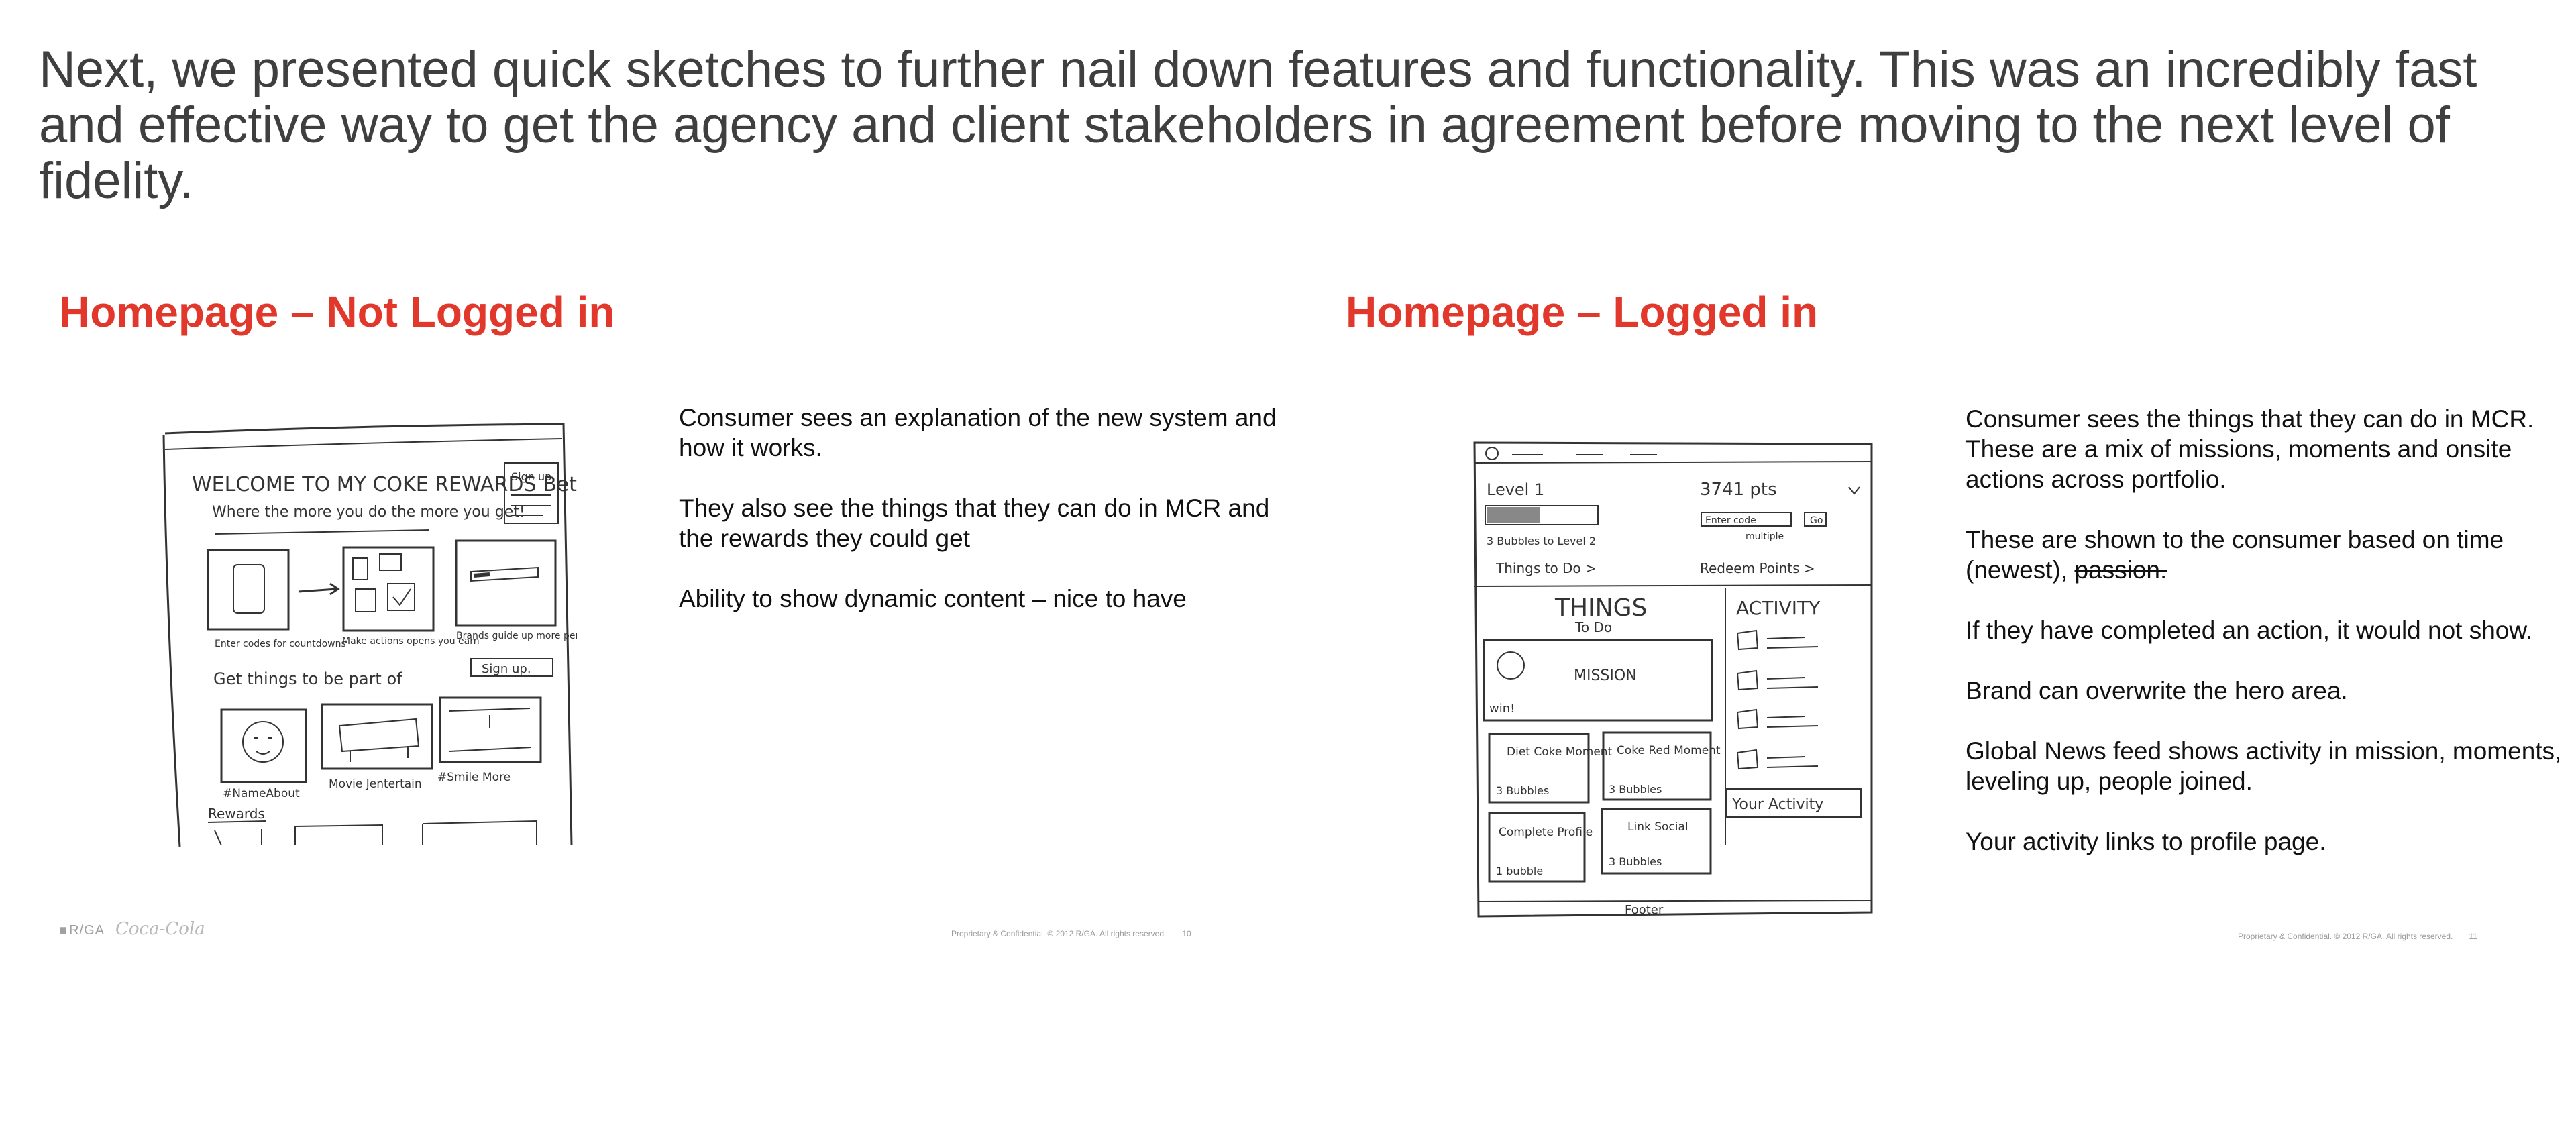 Image resolution: width=2576 pixels, height=1135 pixels. Describe the element at coordinates (516, 636) in the screenshot. I see `sketch-step-caption-3: Brands guide up more perks + prizes` at that location.